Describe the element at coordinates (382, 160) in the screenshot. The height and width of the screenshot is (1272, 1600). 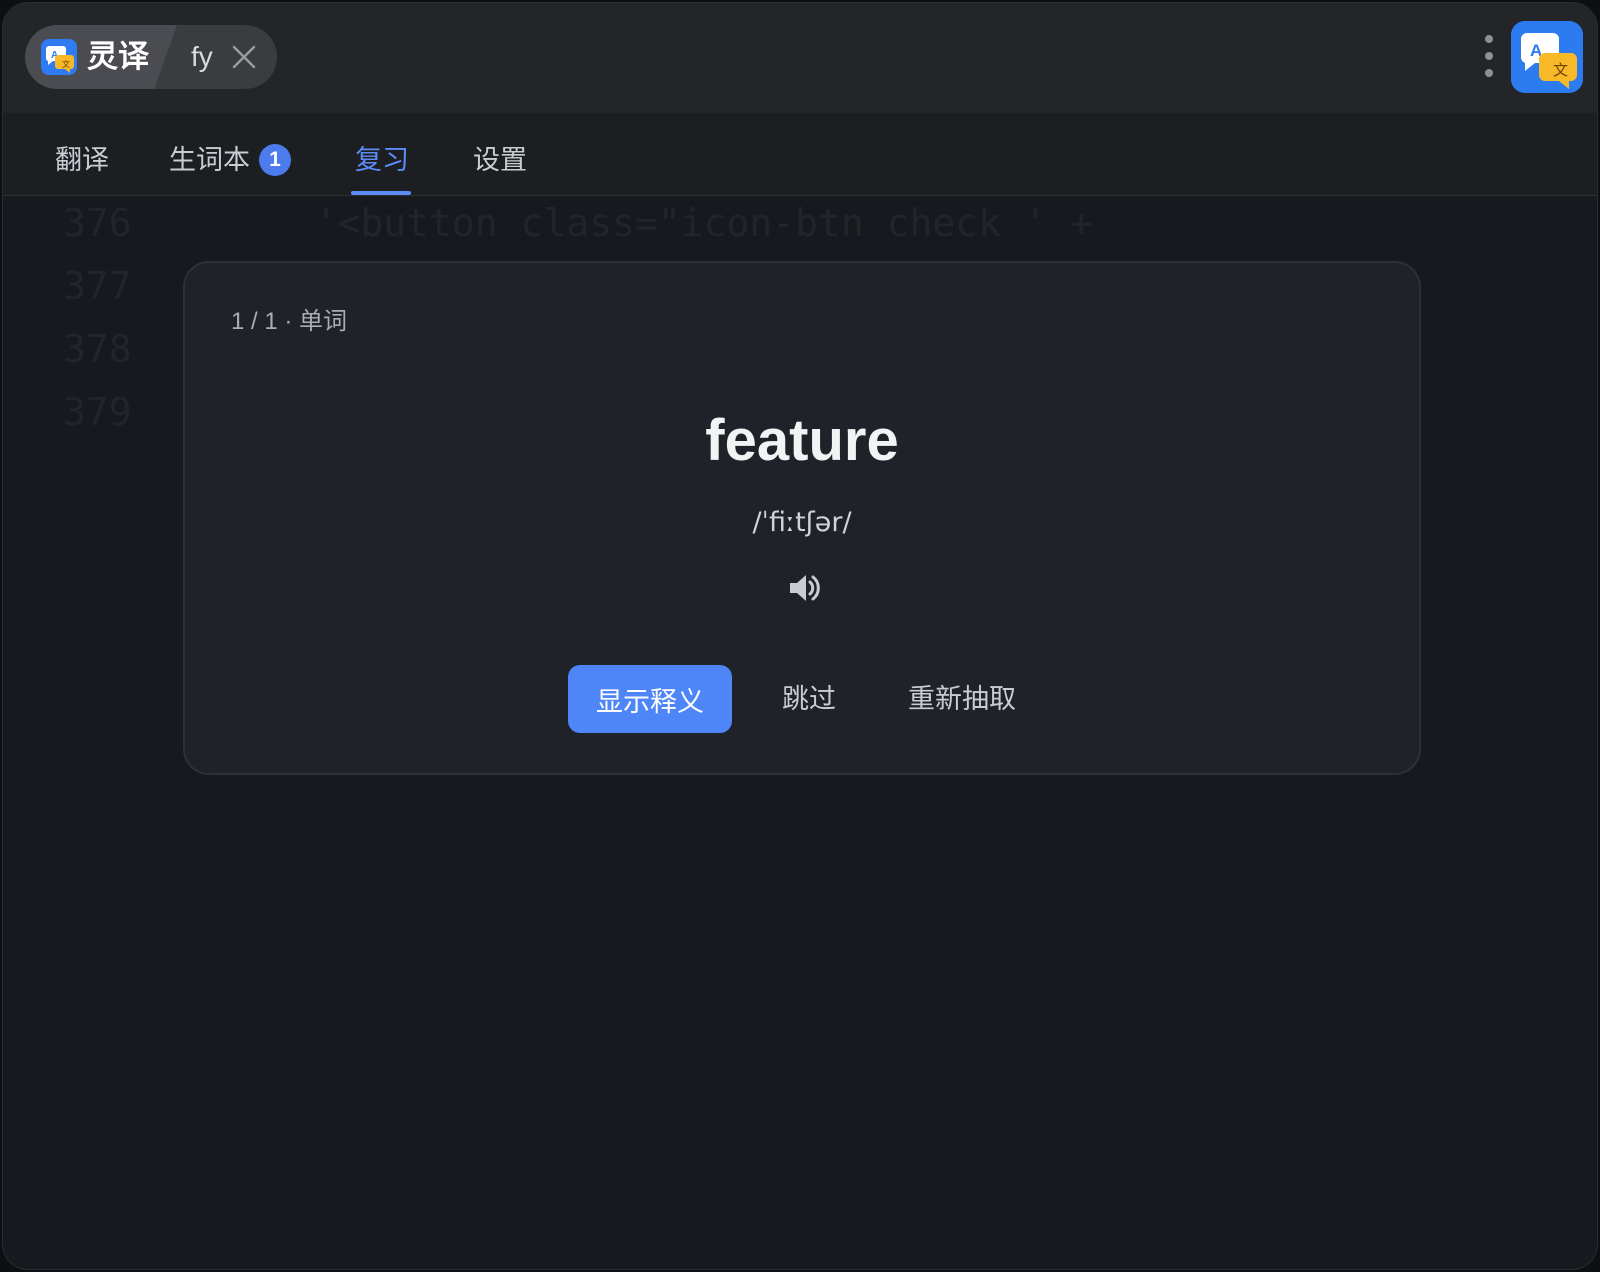
I see `tab-review: 复习` at that location.